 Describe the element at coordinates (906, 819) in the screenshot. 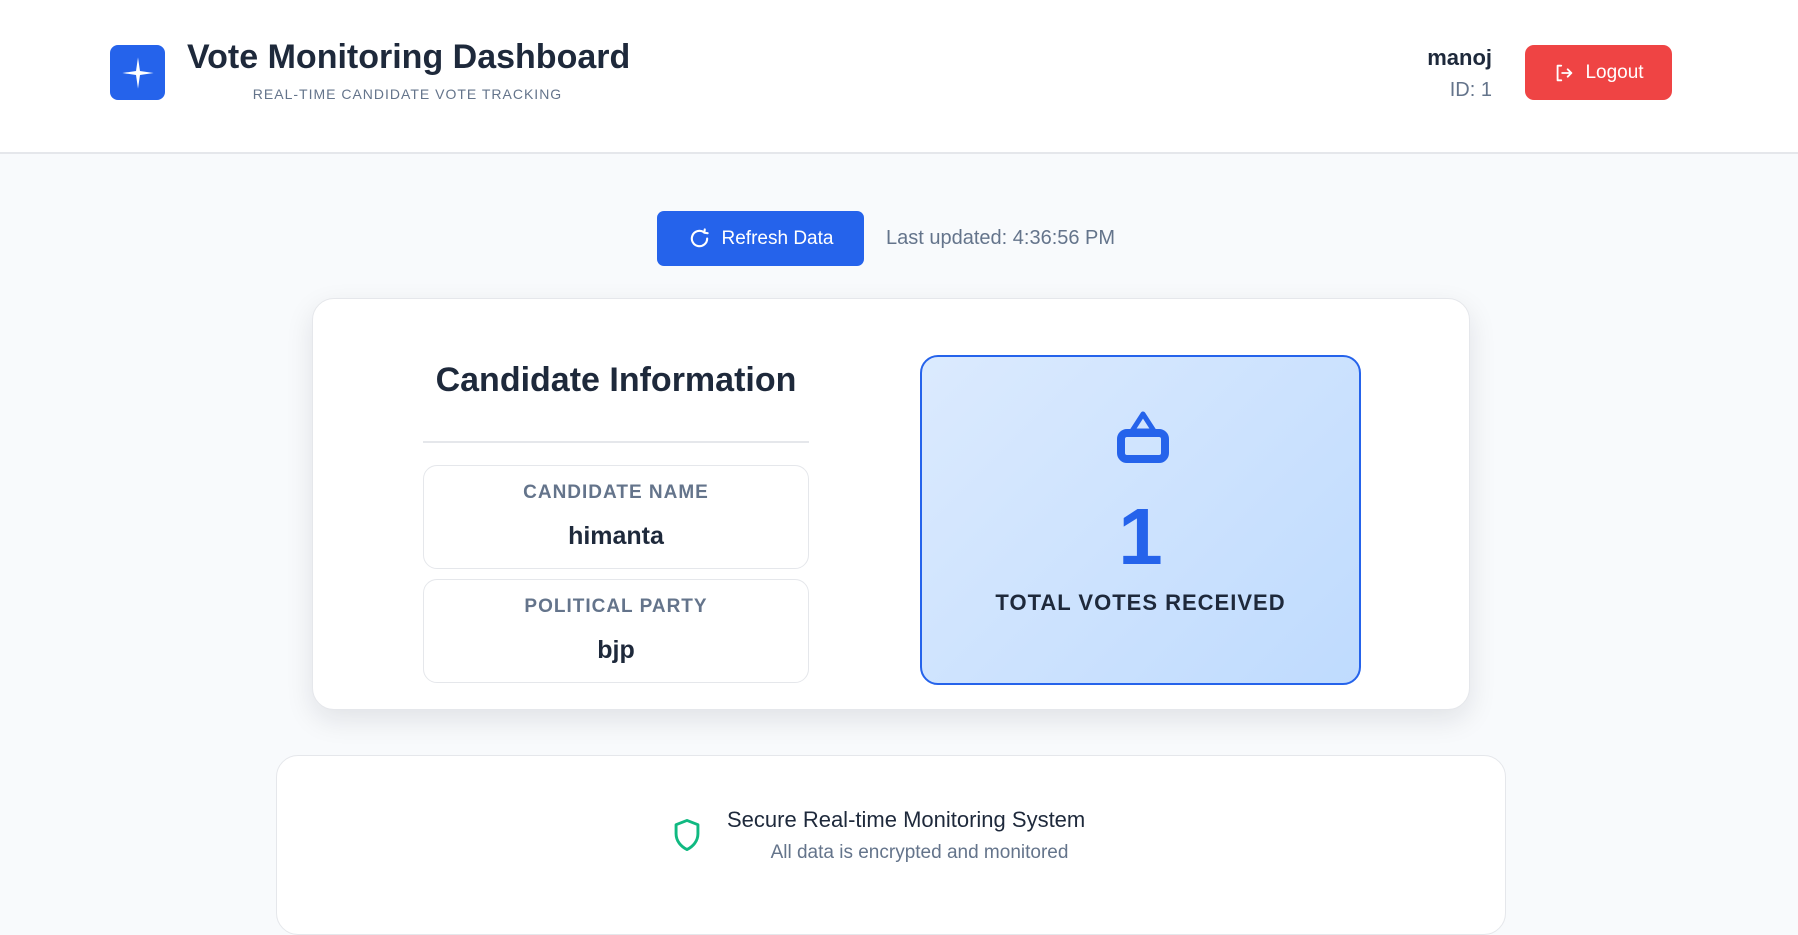

I see `security-title: Secure Real-time Monitoring System` at that location.